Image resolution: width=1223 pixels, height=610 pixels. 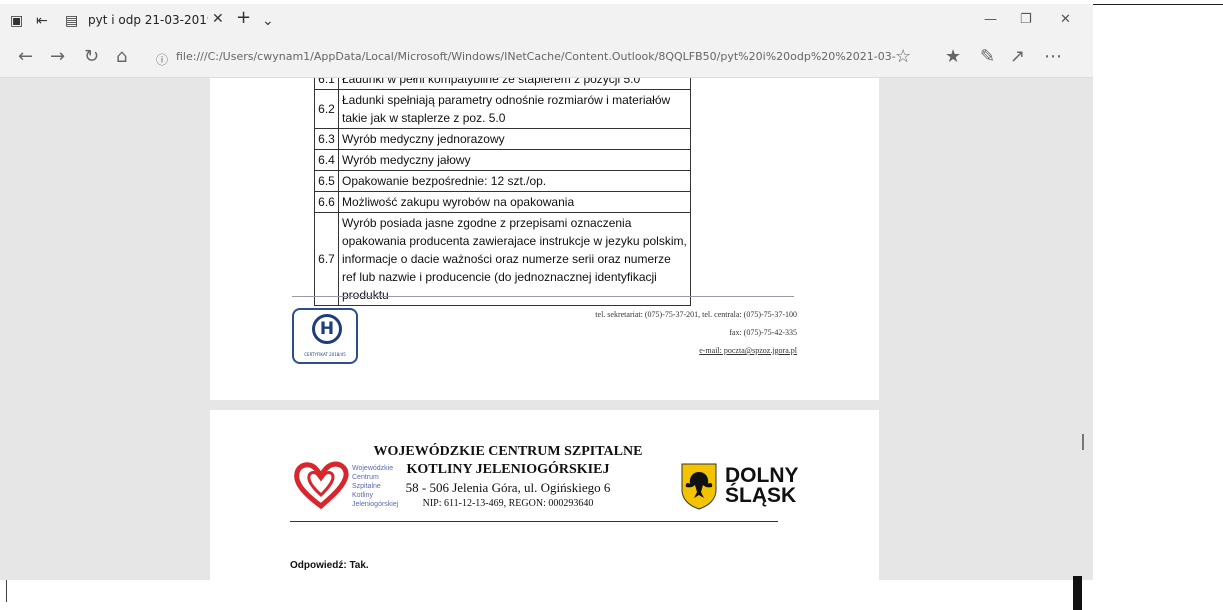 What do you see at coordinates (953, 57) in the screenshot?
I see `favorites-icon: ★` at bounding box center [953, 57].